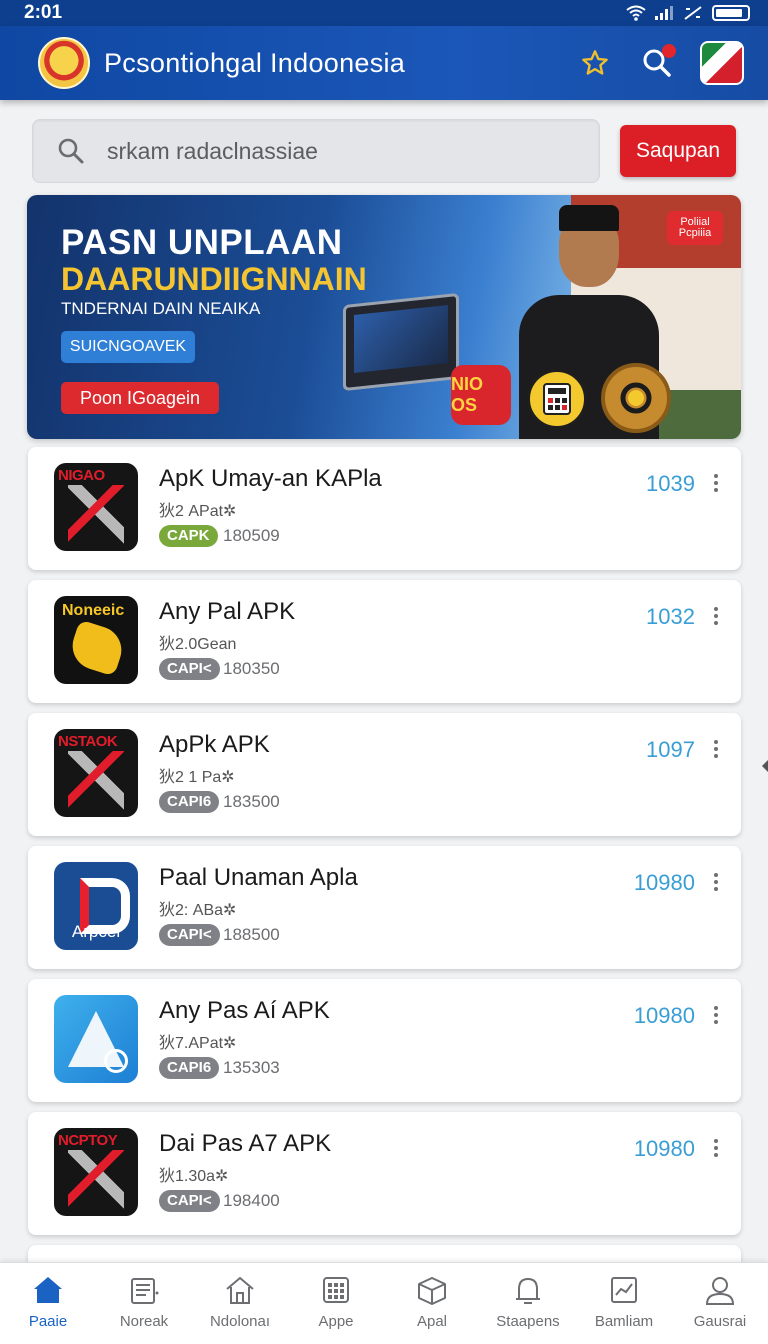  What do you see at coordinates (636, 13) in the screenshot?
I see `wifi-icon` at bounding box center [636, 13].